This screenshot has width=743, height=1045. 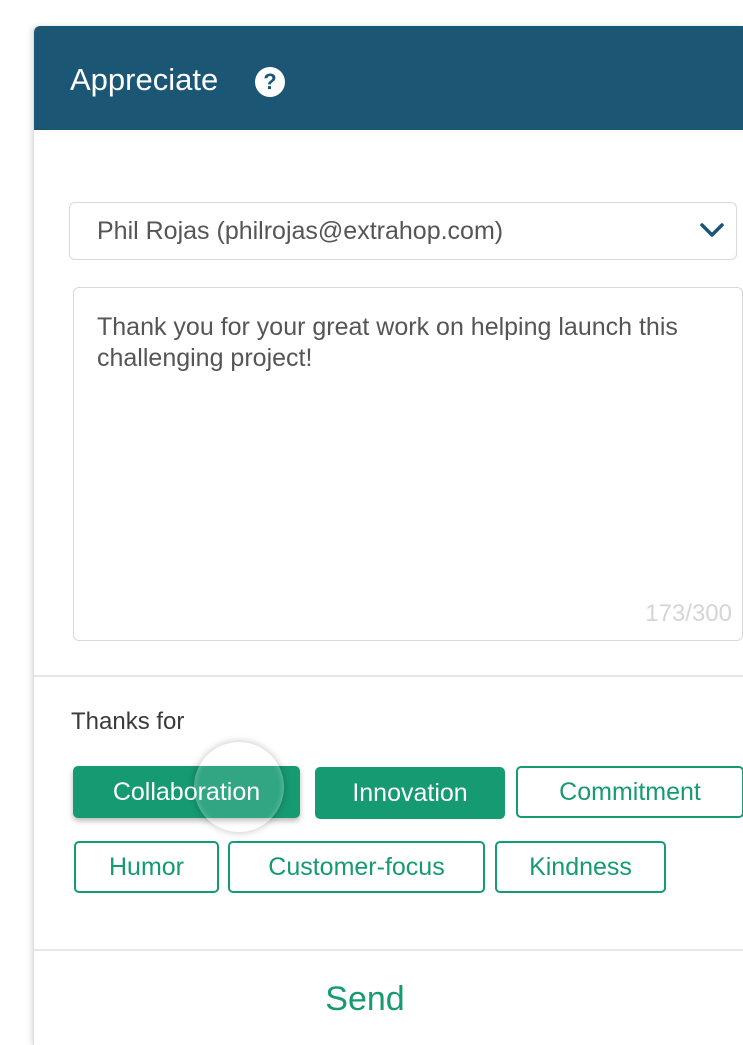 What do you see at coordinates (388, 78) in the screenshot?
I see `panel-header: Appreciate ?` at bounding box center [388, 78].